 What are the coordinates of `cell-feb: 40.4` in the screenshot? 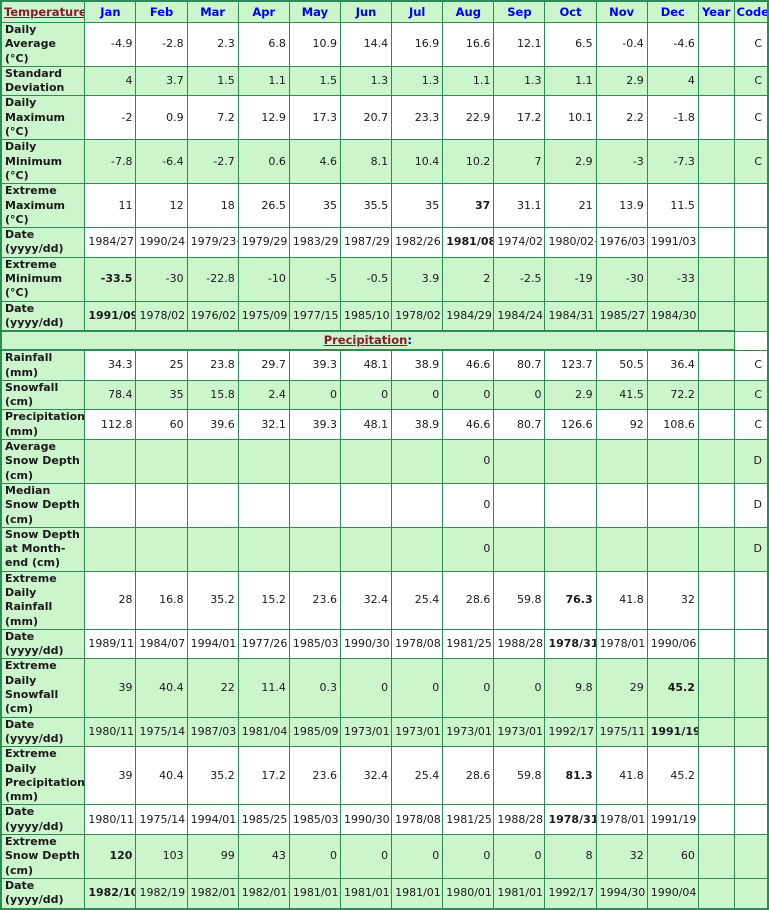 It's located at (161, 776).